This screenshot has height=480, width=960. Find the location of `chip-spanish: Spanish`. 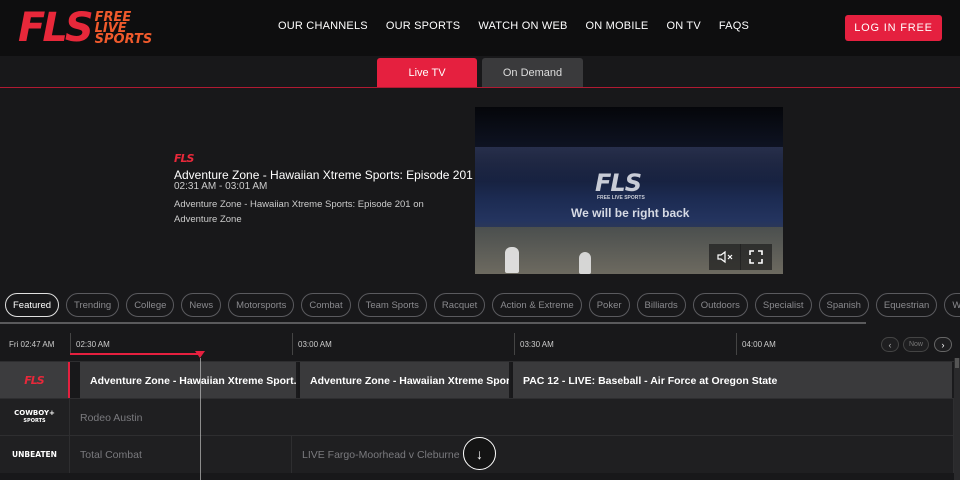

chip-spanish: Spanish is located at coordinates (843, 305).